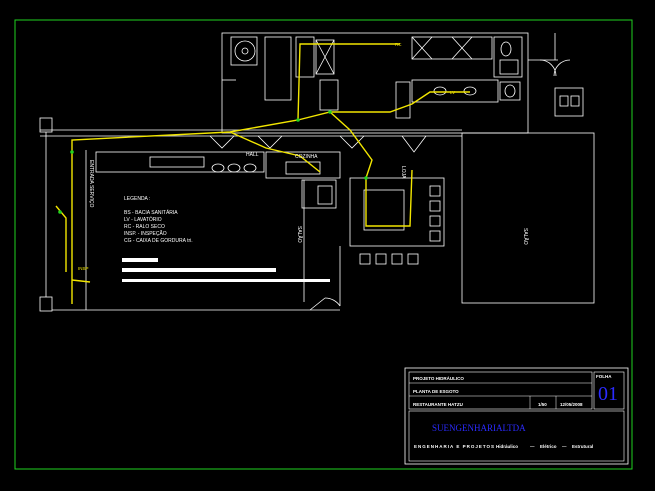 This screenshot has height=491, width=655. Describe the element at coordinates (403, 172) in the screenshot. I see `room-label-loja: LOJA` at that location.